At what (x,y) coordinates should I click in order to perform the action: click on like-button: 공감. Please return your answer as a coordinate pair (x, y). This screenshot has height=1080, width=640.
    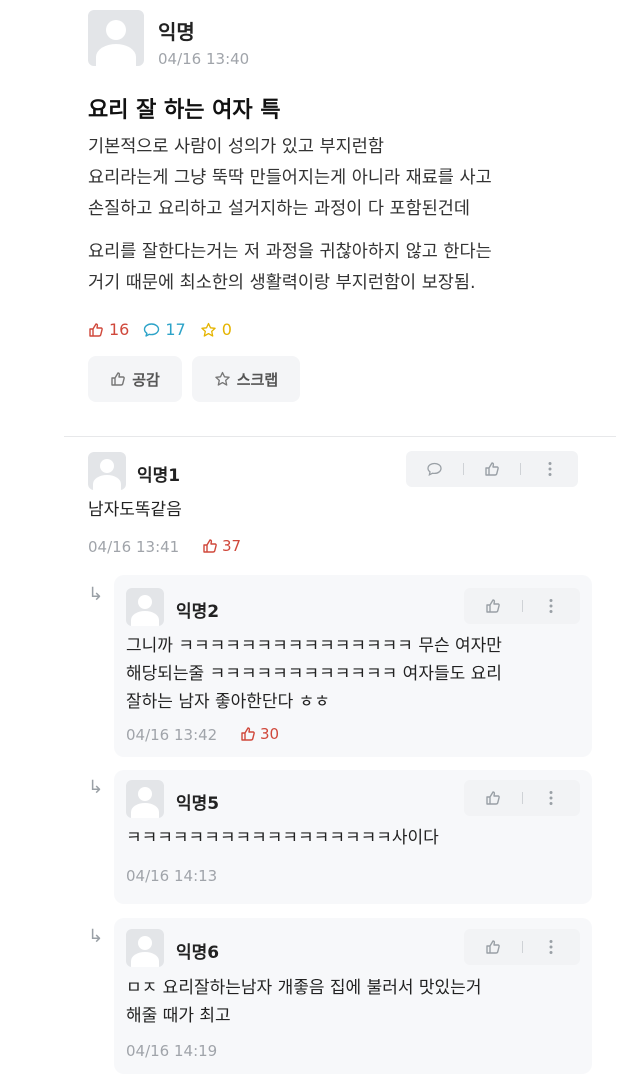
    Looking at the image, I should click on (135, 379).